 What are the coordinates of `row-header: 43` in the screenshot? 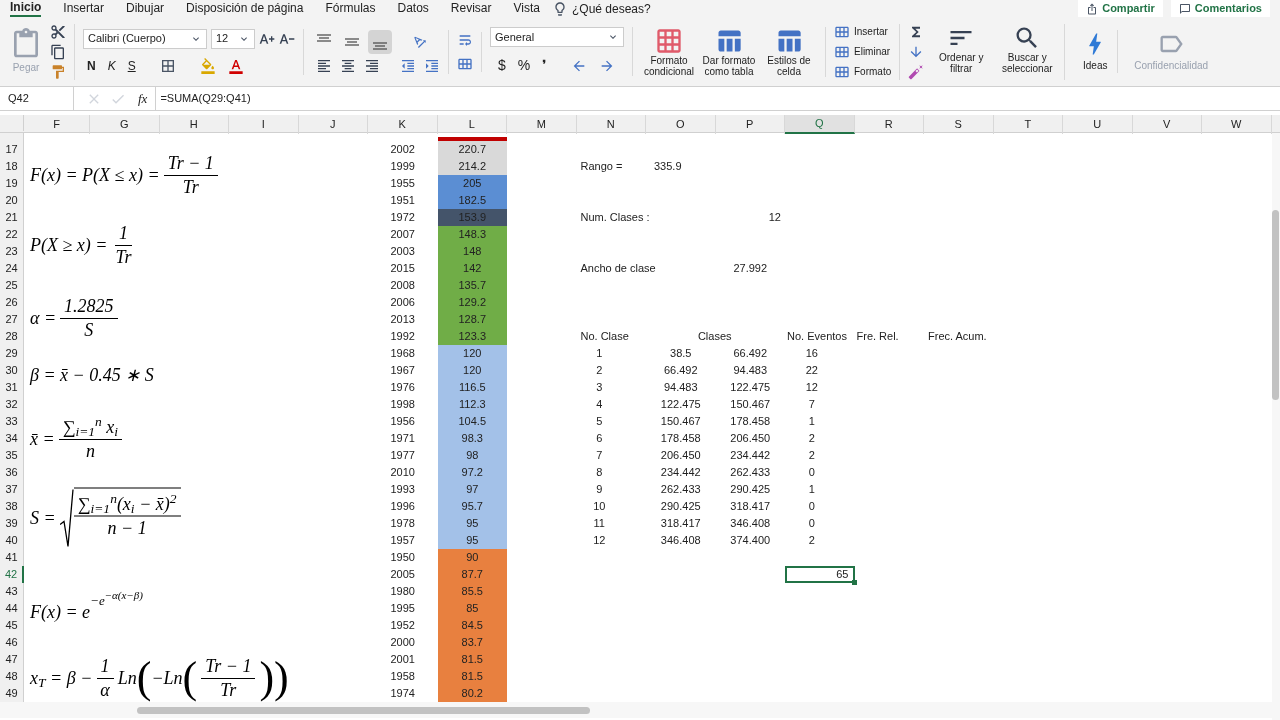 It's located at (12, 591).